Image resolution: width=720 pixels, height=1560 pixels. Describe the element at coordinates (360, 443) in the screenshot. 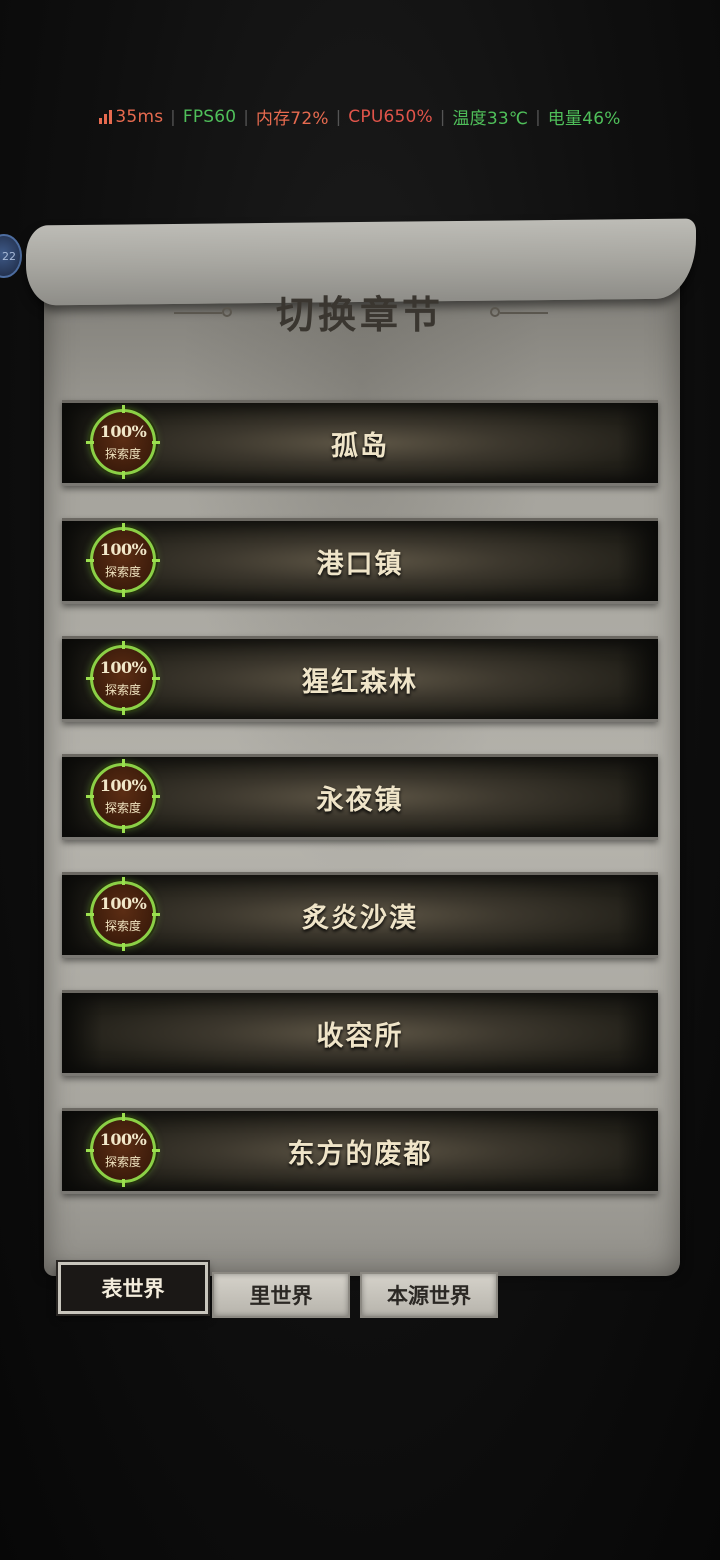

I see `chapter-item: 100% 探索度 孤岛` at that location.